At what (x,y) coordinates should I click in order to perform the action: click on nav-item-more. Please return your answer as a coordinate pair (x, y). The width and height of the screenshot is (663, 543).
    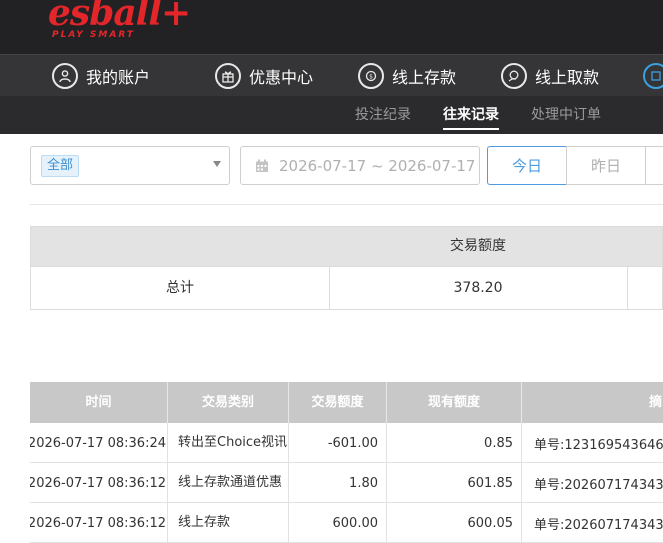
    Looking at the image, I should click on (653, 76).